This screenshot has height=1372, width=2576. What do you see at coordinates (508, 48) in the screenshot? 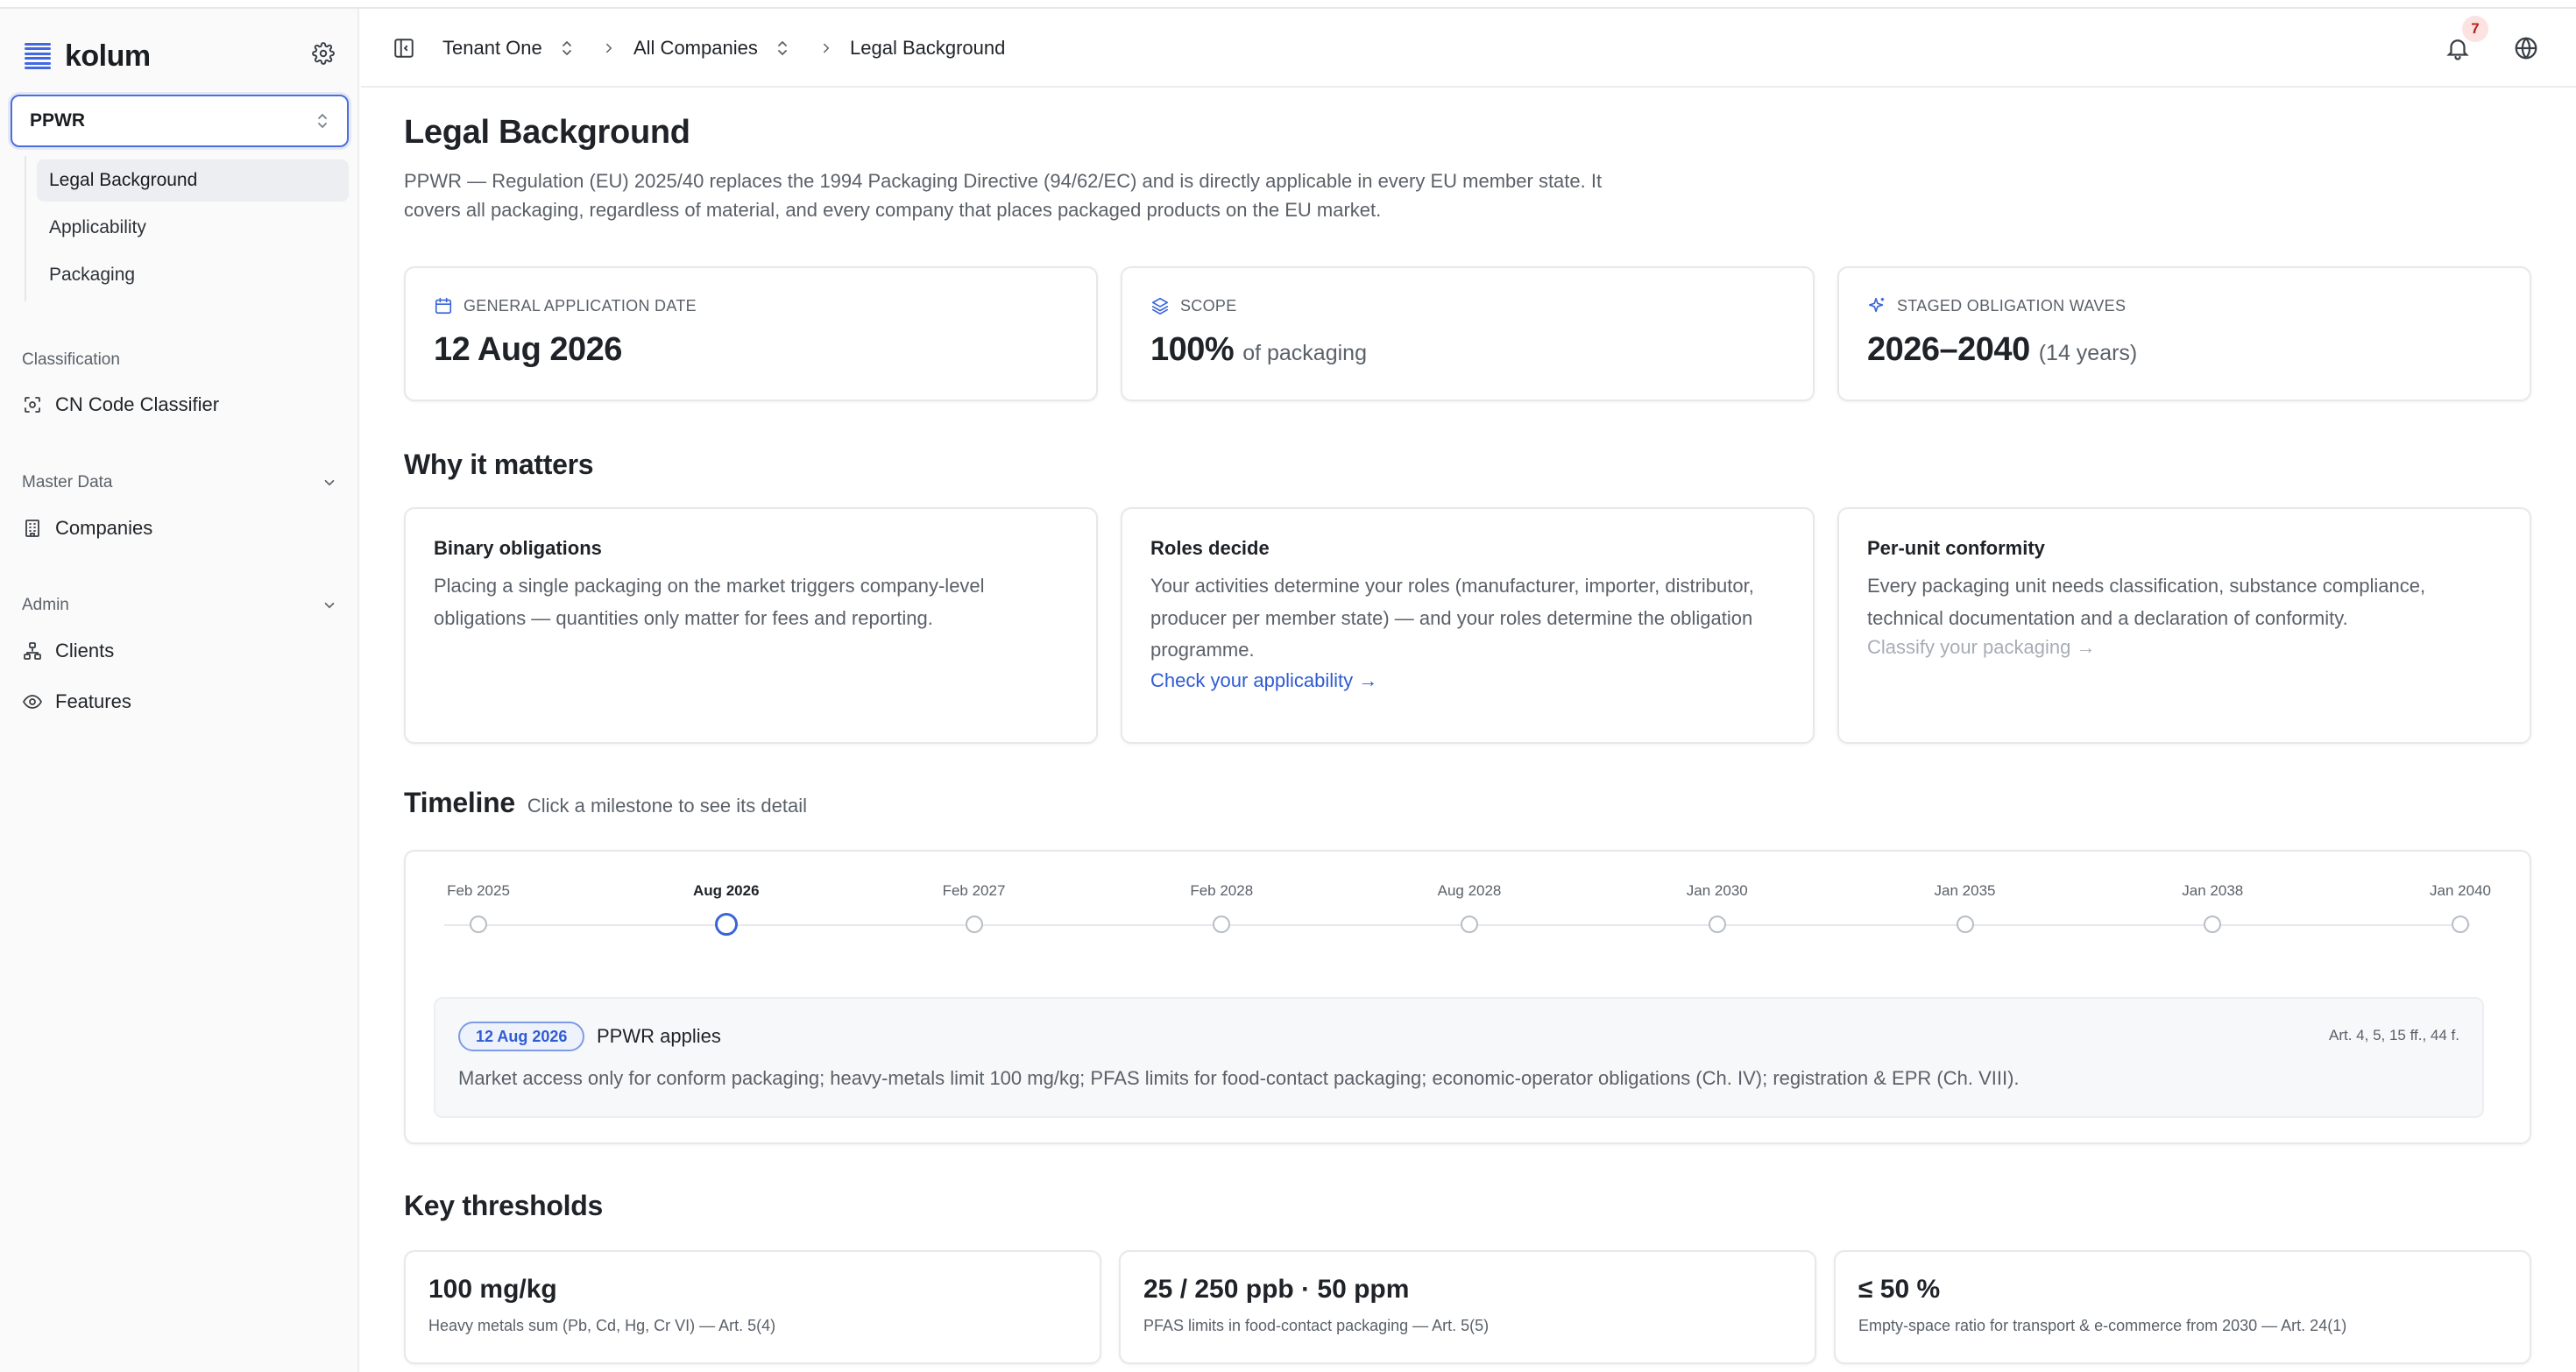
I see `breadcrumb-tenant: Tenant One` at bounding box center [508, 48].